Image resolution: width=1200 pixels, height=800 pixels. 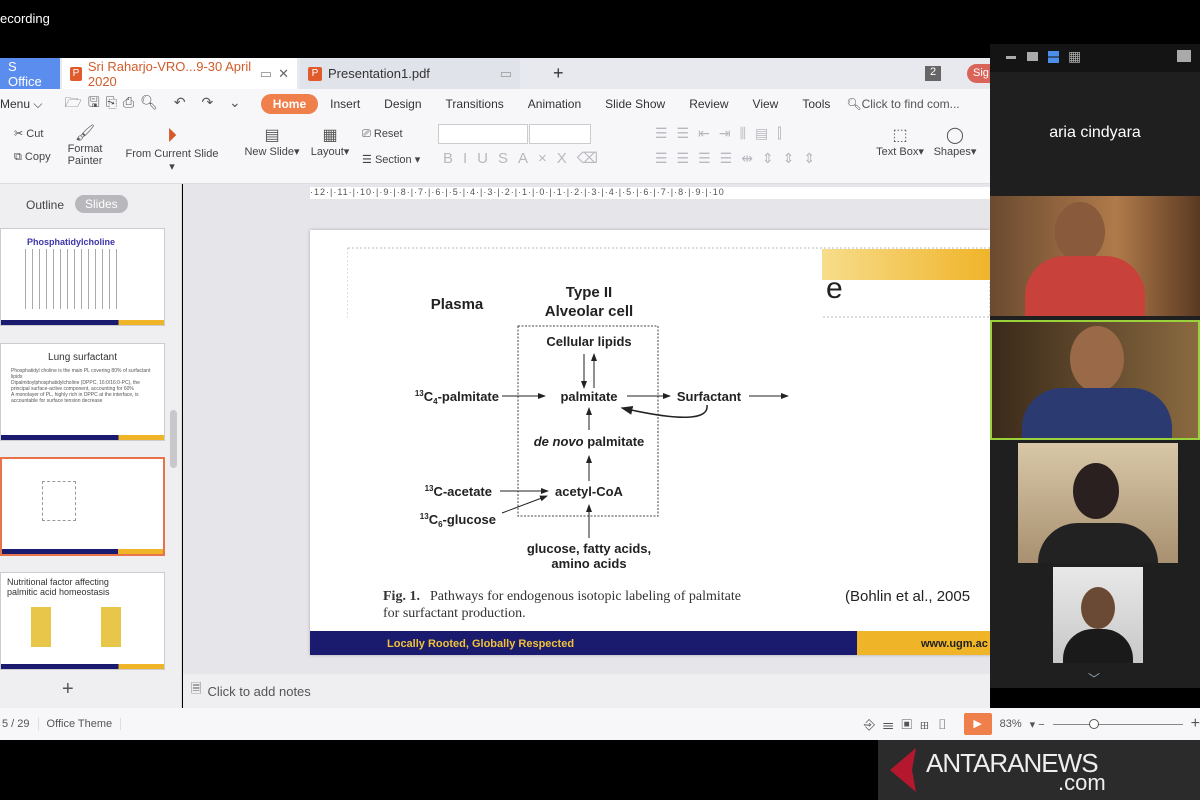 I want to click on tab-outline: Outline, so click(x=45, y=205).